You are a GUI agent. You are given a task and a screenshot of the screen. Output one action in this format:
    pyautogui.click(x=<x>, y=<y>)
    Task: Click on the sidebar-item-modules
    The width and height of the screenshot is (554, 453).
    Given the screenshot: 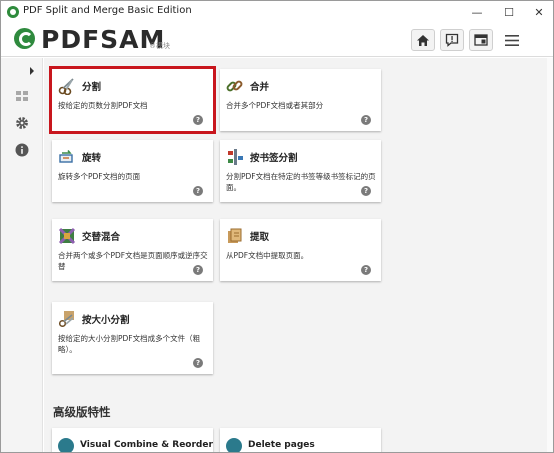 What is the action you would take?
    pyautogui.click(x=22, y=96)
    